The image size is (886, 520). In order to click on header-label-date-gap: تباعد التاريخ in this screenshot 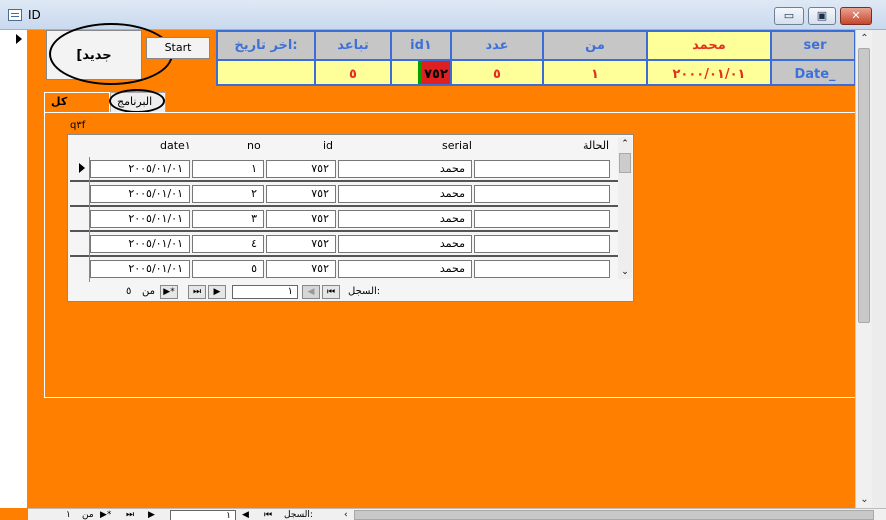, I will do `click(354, 56)`.